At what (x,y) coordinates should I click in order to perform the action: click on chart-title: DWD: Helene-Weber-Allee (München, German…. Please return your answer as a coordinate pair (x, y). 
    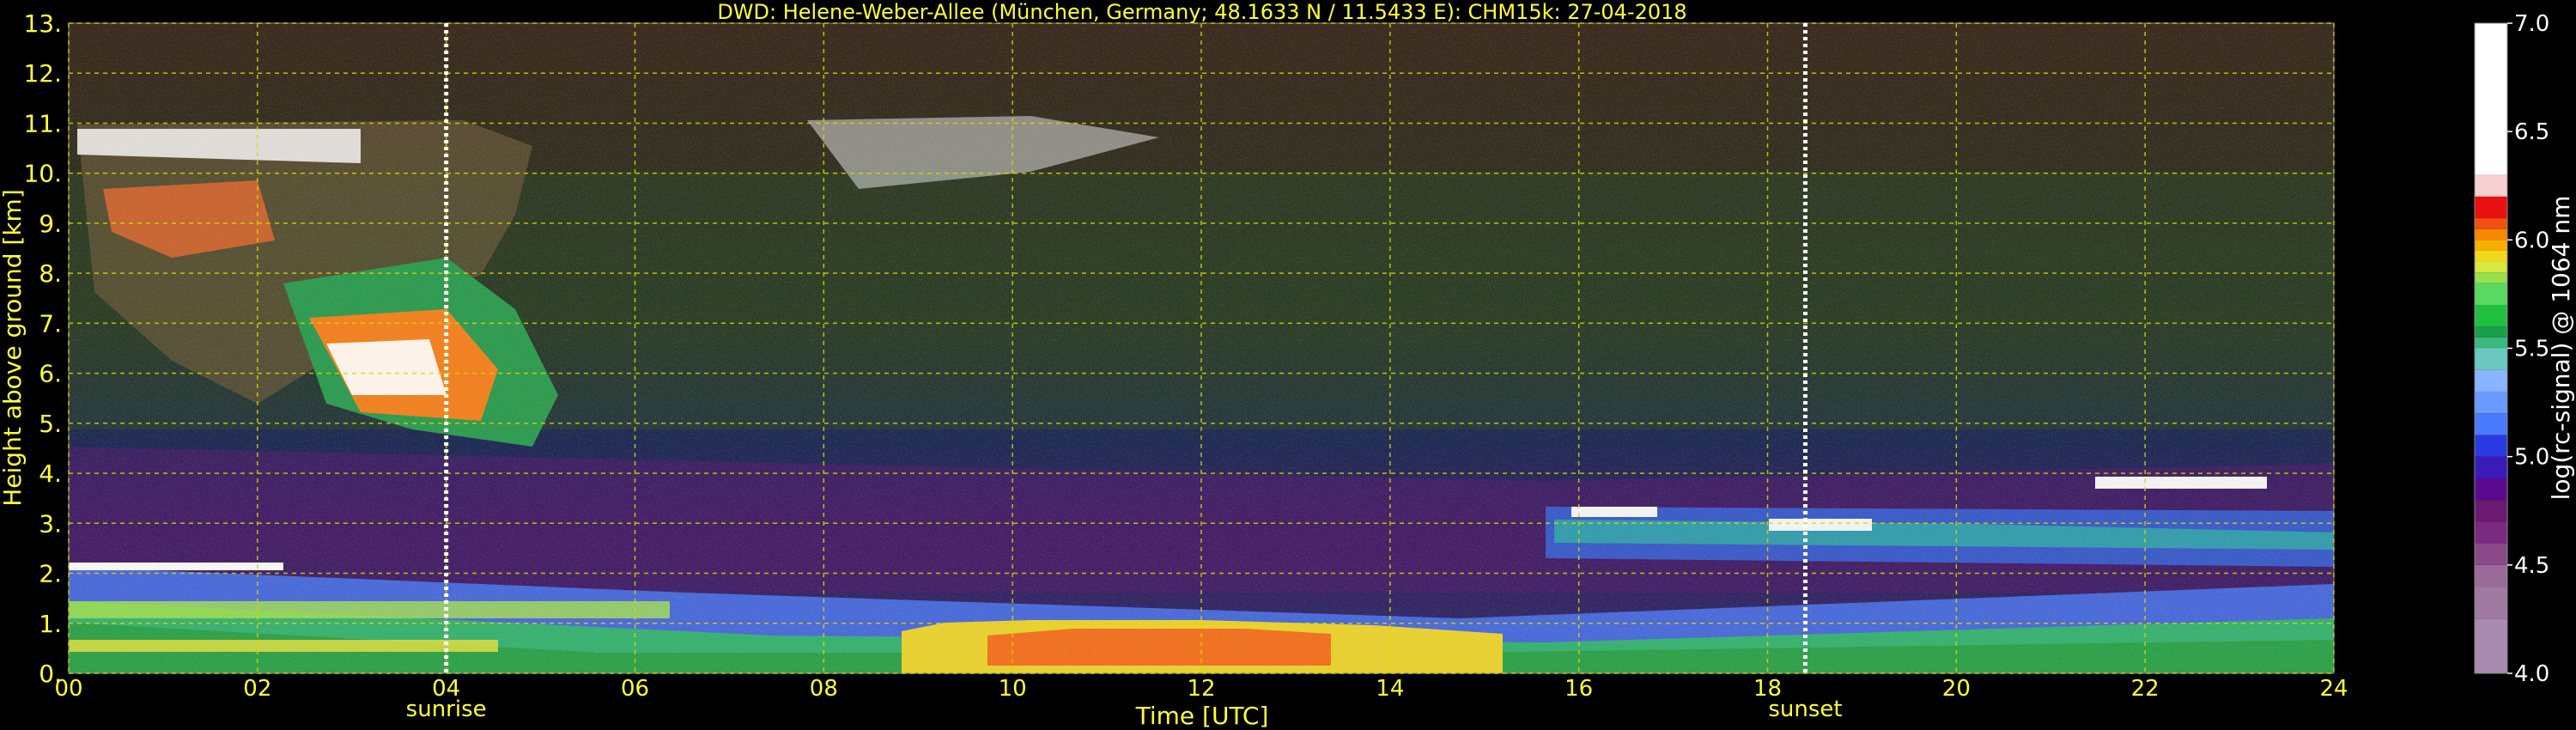
    Looking at the image, I should click on (1202, 12).